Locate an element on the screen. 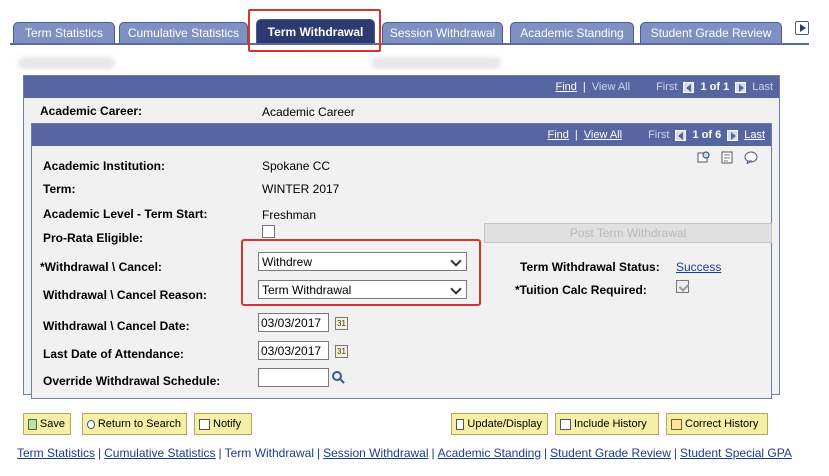  academic-institution-value: Spokane CC is located at coordinates (296, 166).